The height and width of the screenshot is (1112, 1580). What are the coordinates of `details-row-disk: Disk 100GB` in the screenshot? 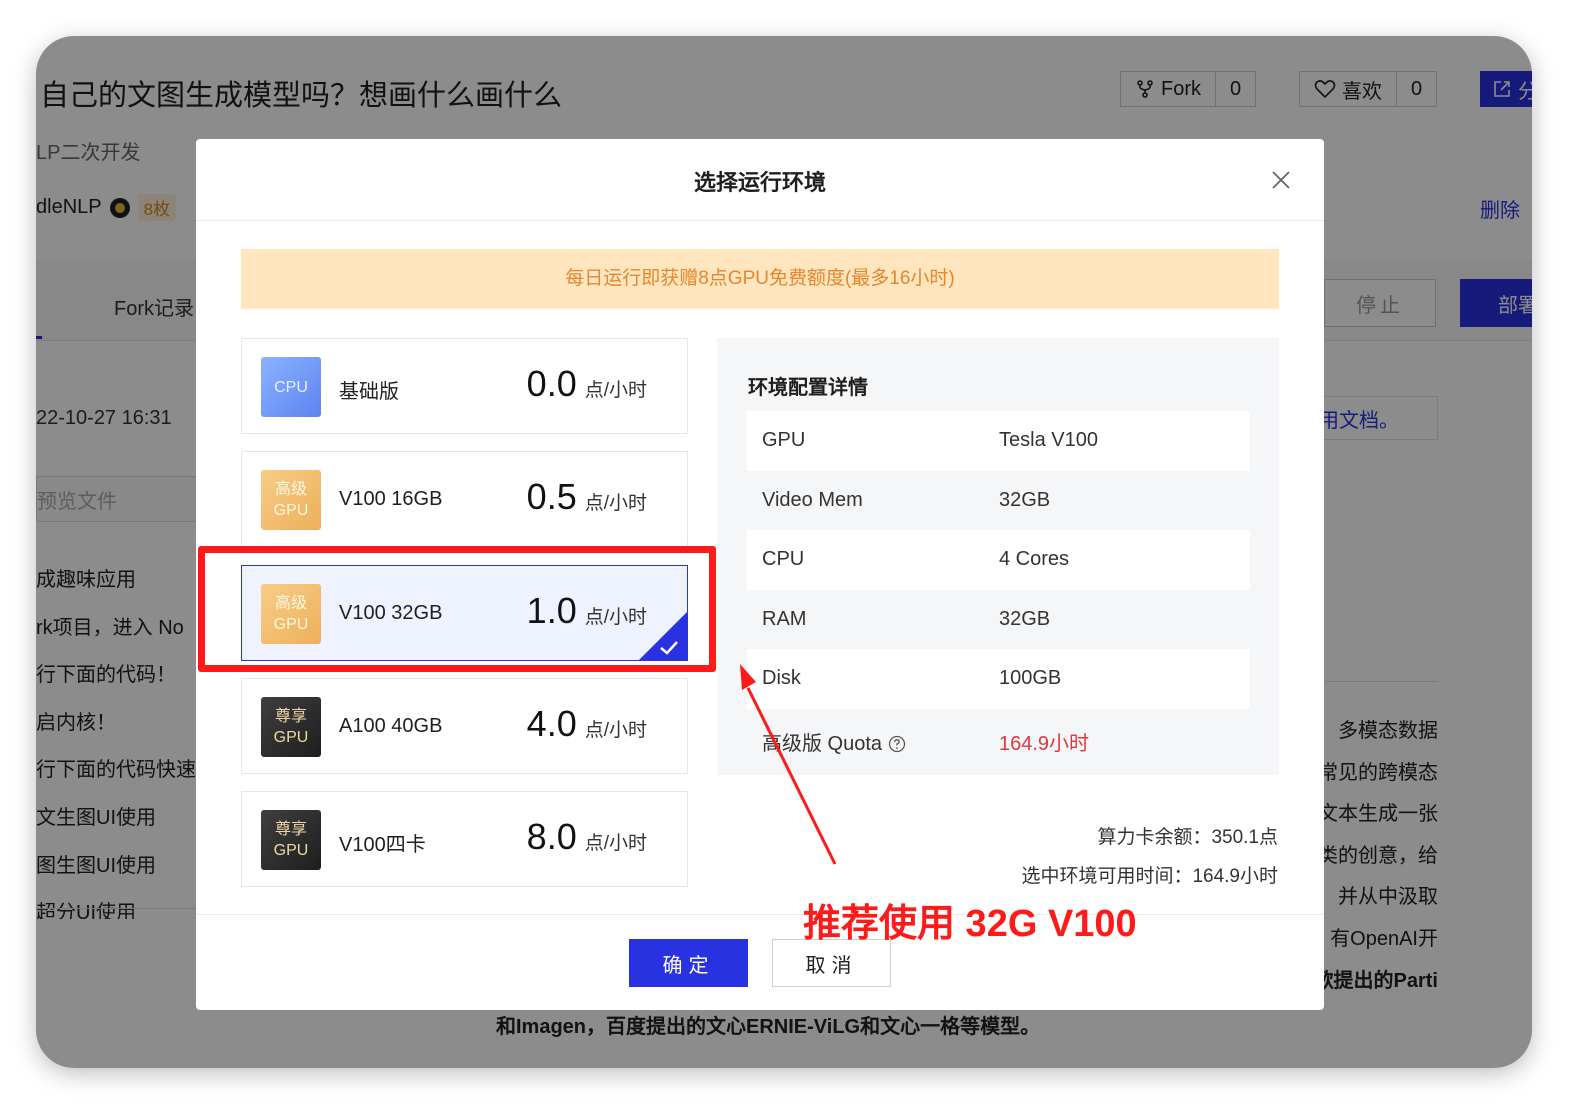 It's located at (998, 679).